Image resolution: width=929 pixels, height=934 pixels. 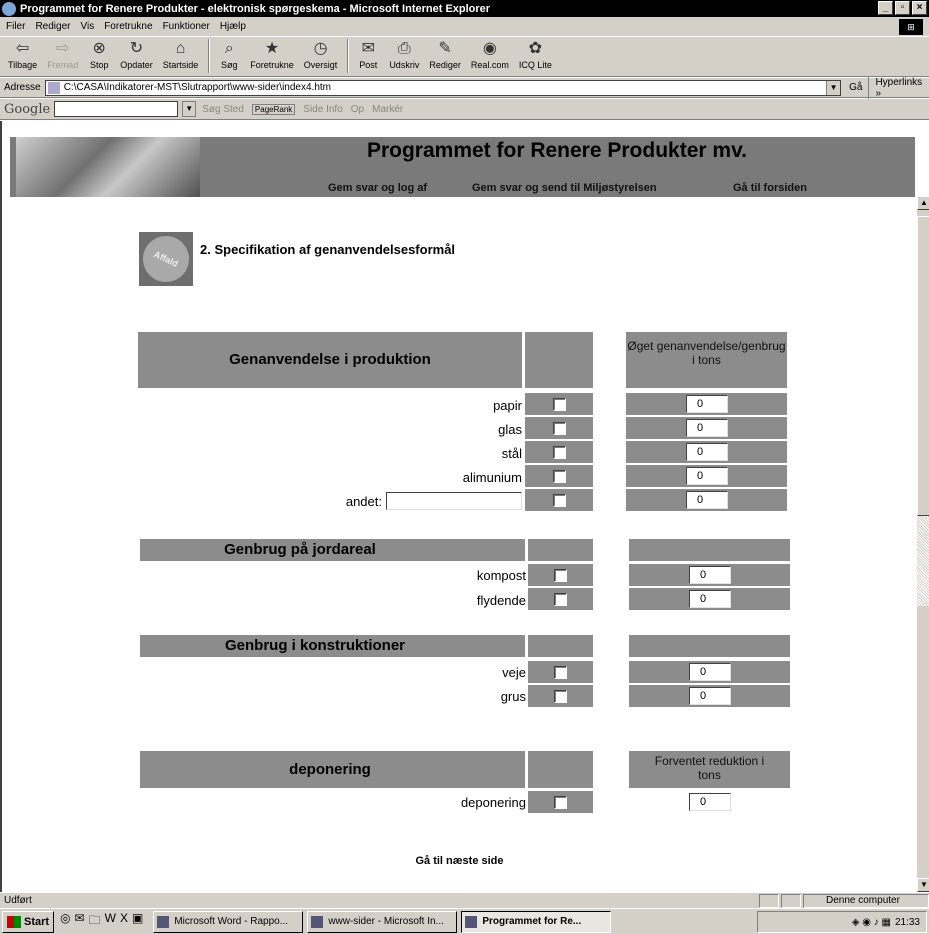 What do you see at coordinates (99, 53) in the screenshot?
I see `stop-button: ⊗ Stop` at bounding box center [99, 53].